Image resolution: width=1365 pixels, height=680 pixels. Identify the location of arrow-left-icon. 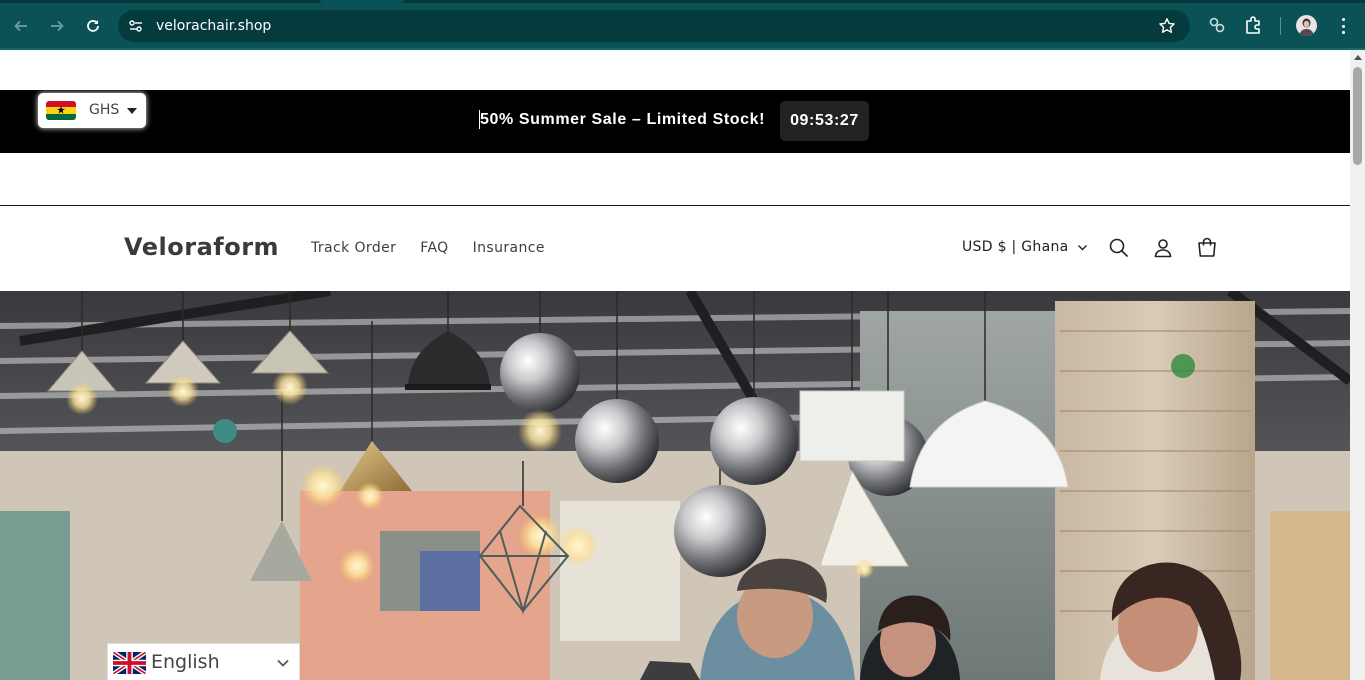
(20, 26).